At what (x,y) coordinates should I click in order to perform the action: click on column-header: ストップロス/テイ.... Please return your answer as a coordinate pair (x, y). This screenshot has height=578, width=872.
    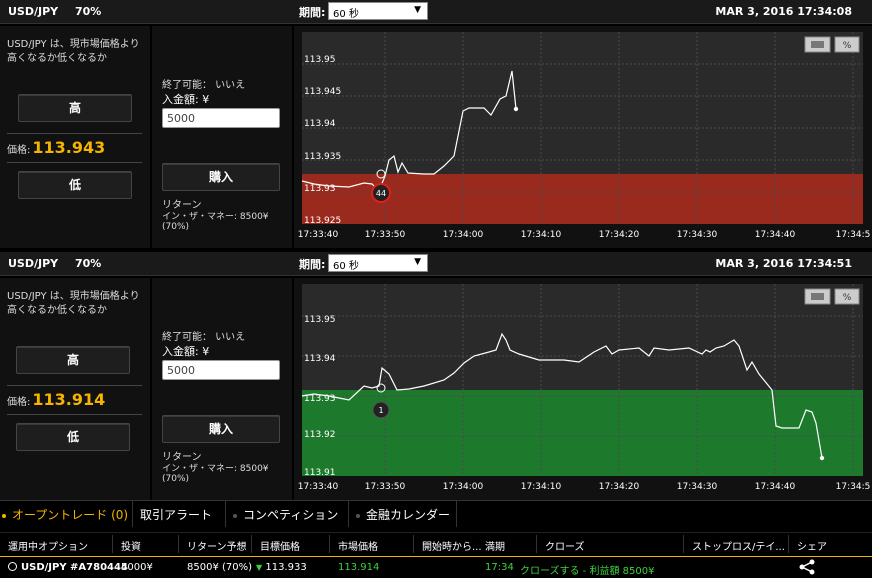
    Looking at the image, I should click on (738, 547).